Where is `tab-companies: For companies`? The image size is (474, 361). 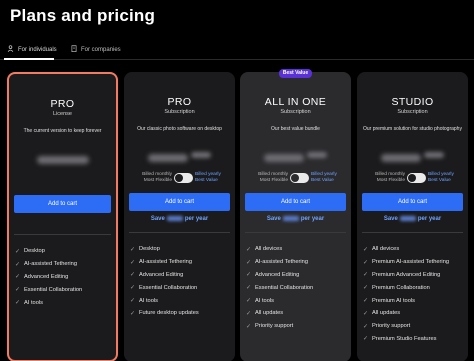 tab-companies: For companies is located at coordinates (96, 49).